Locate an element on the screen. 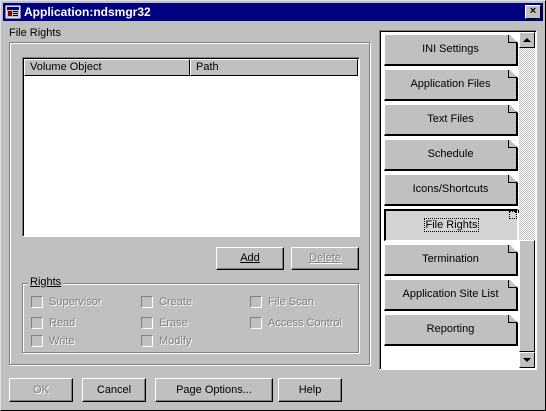  page-button-label: File Rights is located at coordinates (451, 225).